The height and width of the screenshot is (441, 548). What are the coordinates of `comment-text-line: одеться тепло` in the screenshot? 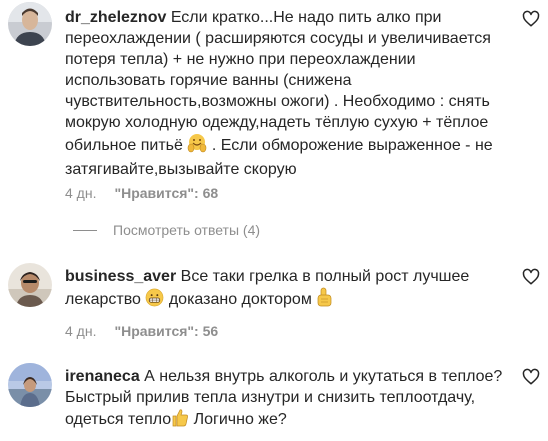 It's located at (118, 419).